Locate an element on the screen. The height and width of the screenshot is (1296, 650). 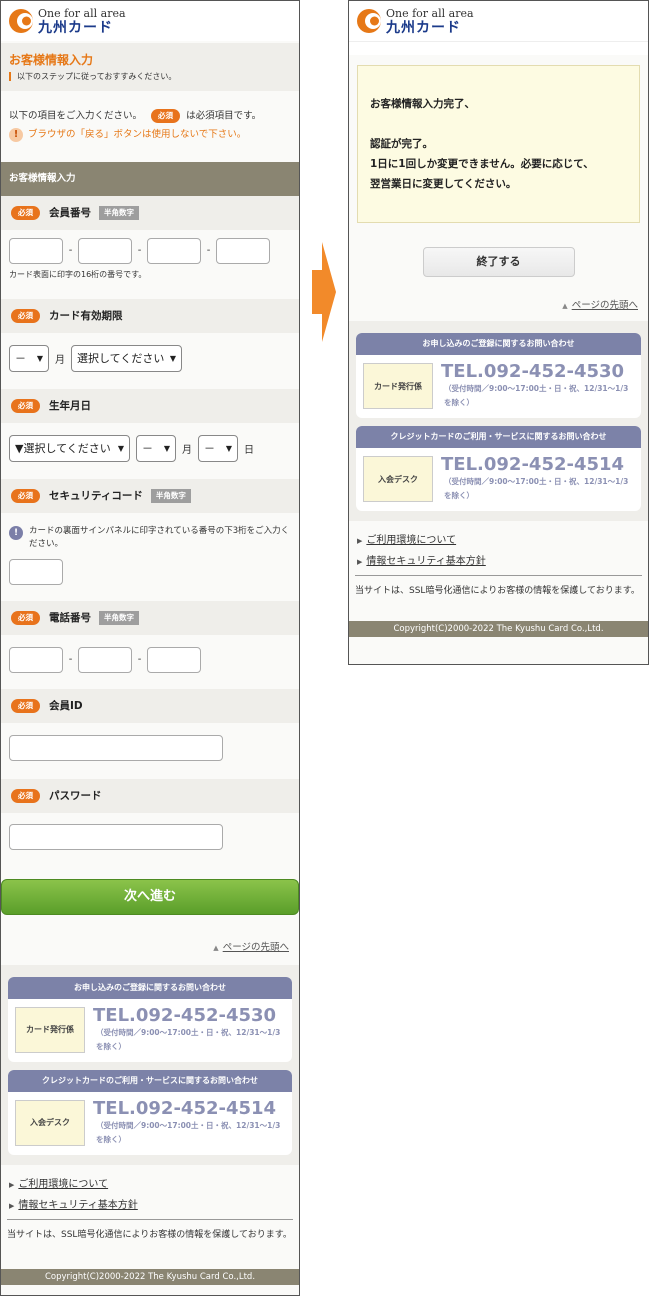
birth-day-select: － ▼ is located at coordinates (218, 448).